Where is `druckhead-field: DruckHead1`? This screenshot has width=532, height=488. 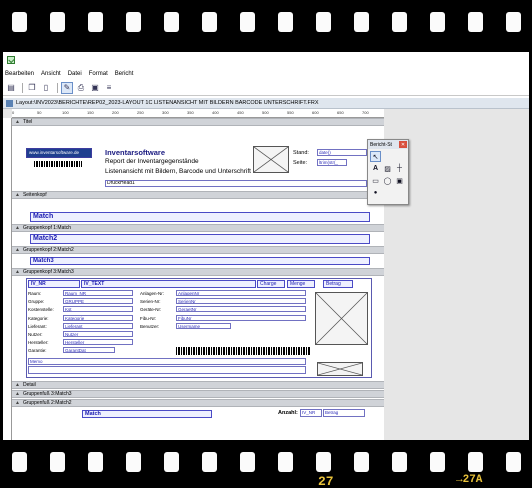 druckhead-field: DruckHead1 is located at coordinates (236, 183).